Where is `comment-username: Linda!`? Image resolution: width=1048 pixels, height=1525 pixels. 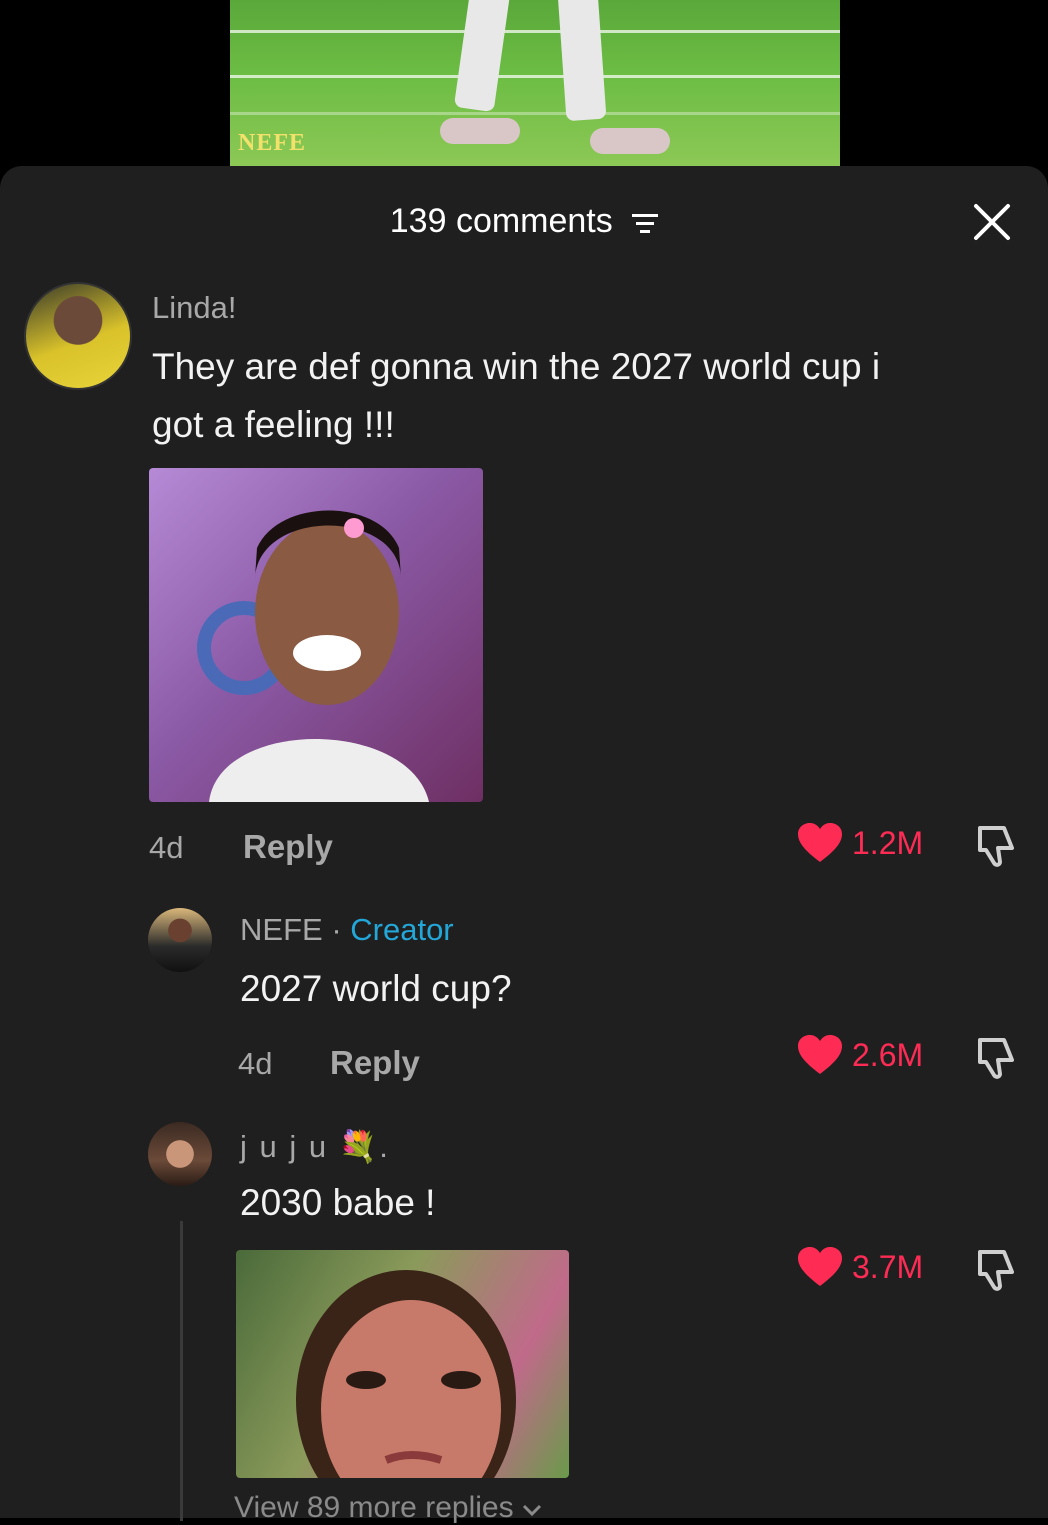 comment-username: Linda! is located at coordinates (194, 308).